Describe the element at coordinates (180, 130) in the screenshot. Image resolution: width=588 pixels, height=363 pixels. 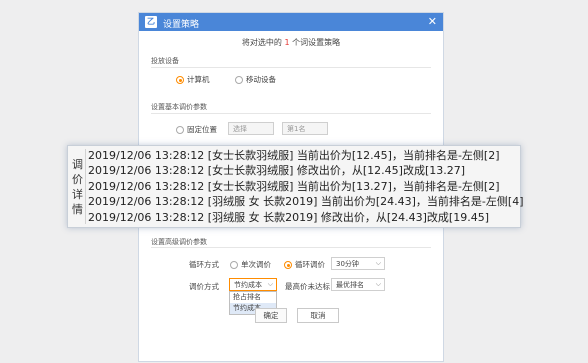
I see `radio-fixed-position` at that location.